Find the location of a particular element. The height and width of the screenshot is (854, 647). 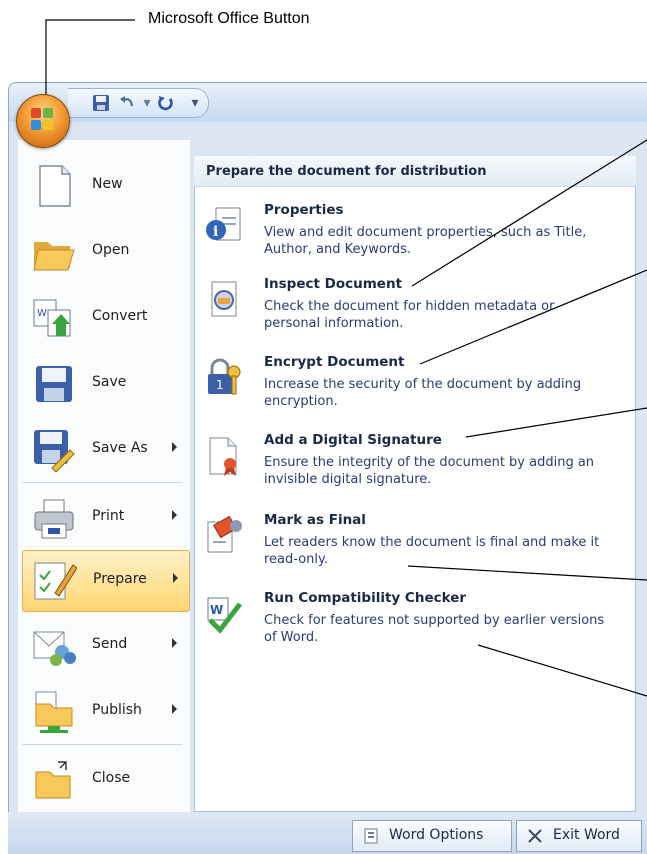

menu-item-send: Send is located at coordinates (105, 646).